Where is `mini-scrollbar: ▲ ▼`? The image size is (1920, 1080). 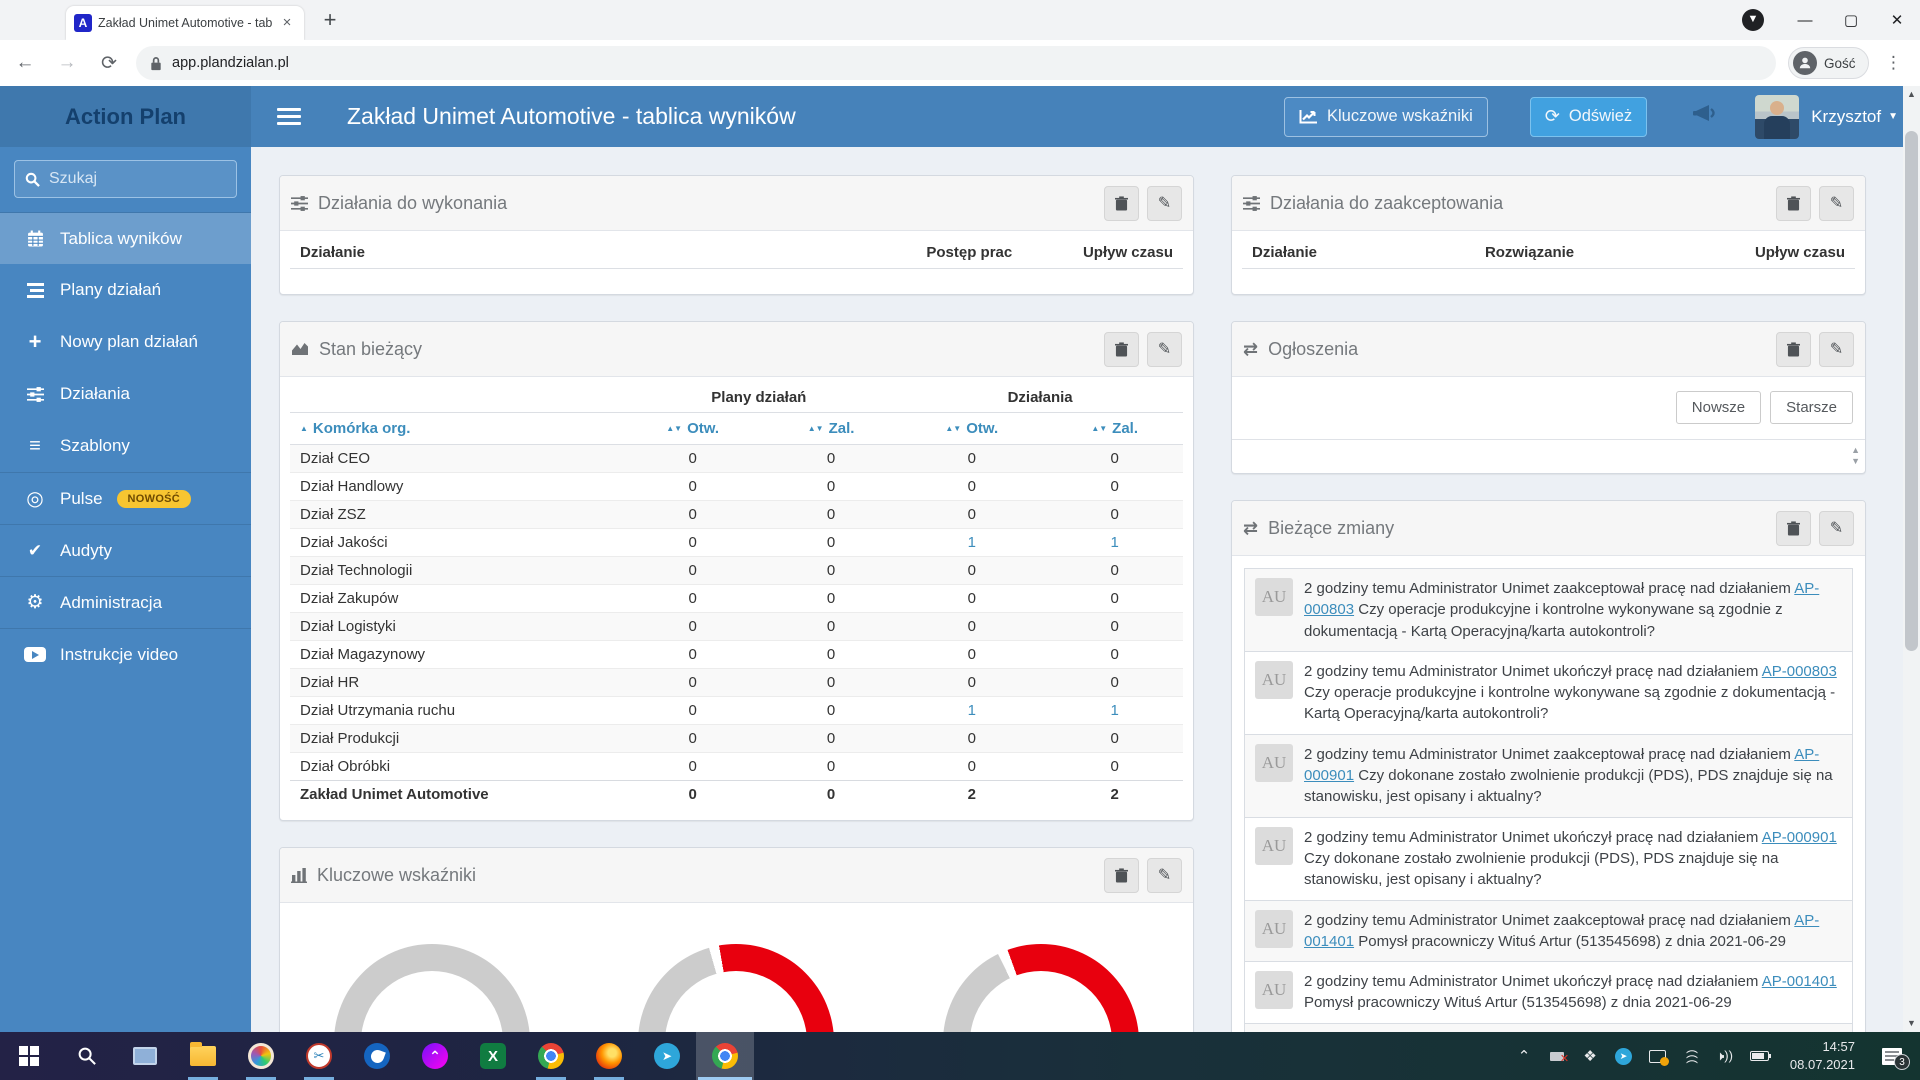
mini-scrollbar: ▲ ▼ is located at coordinates (1855, 456).